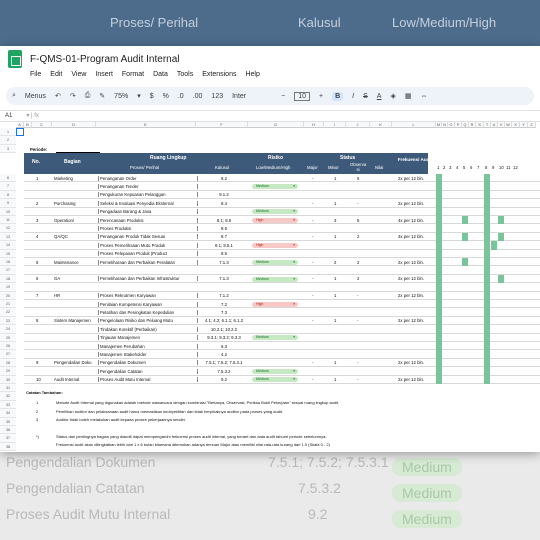 The width and height of the screenshot is (540, 540). What do you see at coordinates (532, 125) in the screenshot?
I see `column-header: Z` at bounding box center [532, 125].